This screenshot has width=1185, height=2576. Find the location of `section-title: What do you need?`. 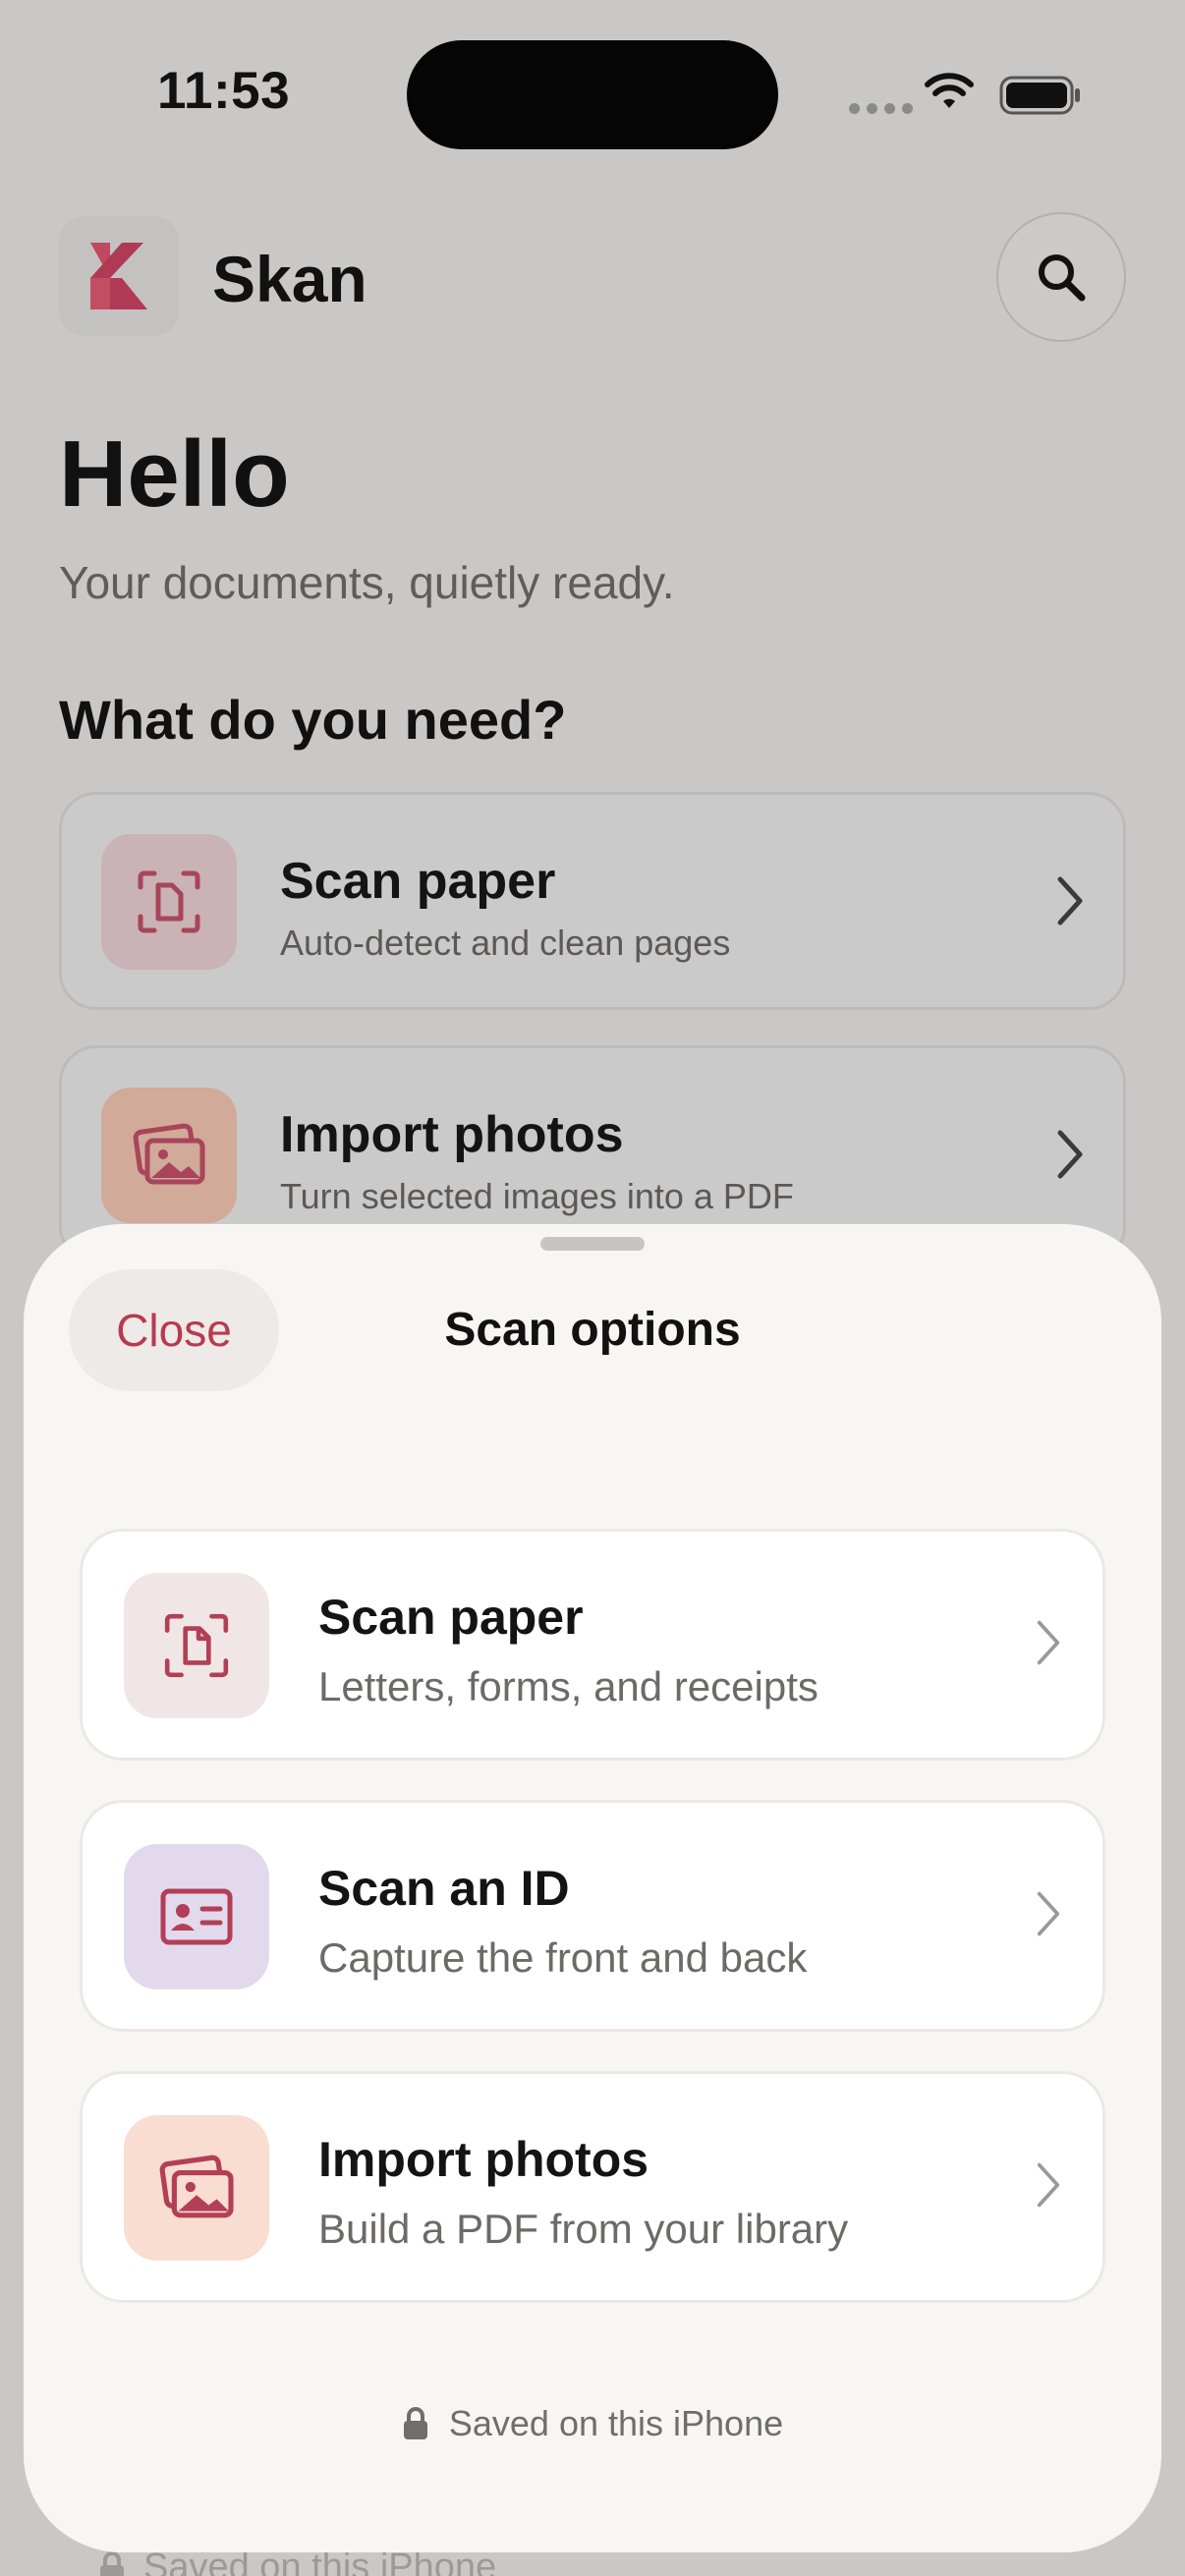

section-title: What do you need? is located at coordinates (313, 720).